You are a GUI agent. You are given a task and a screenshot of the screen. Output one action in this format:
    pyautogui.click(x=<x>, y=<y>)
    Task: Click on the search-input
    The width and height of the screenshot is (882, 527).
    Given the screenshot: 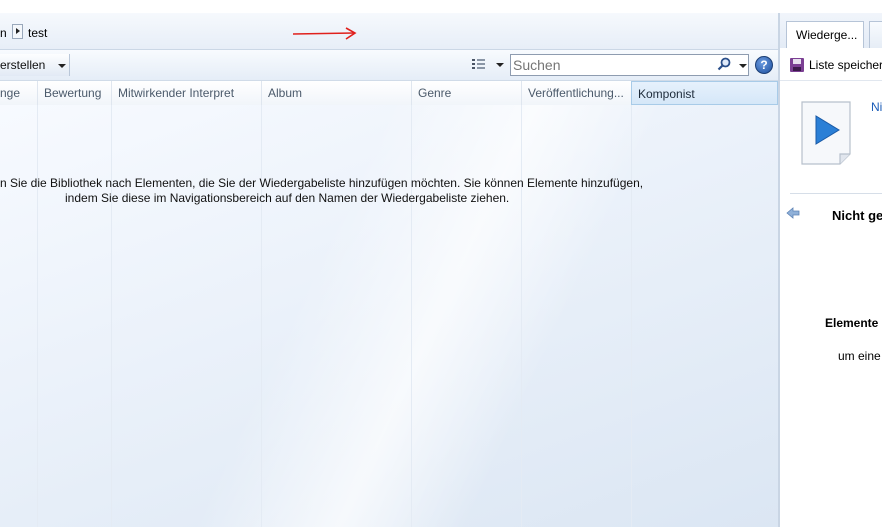 What is the action you would take?
    pyautogui.click(x=608, y=65)
    